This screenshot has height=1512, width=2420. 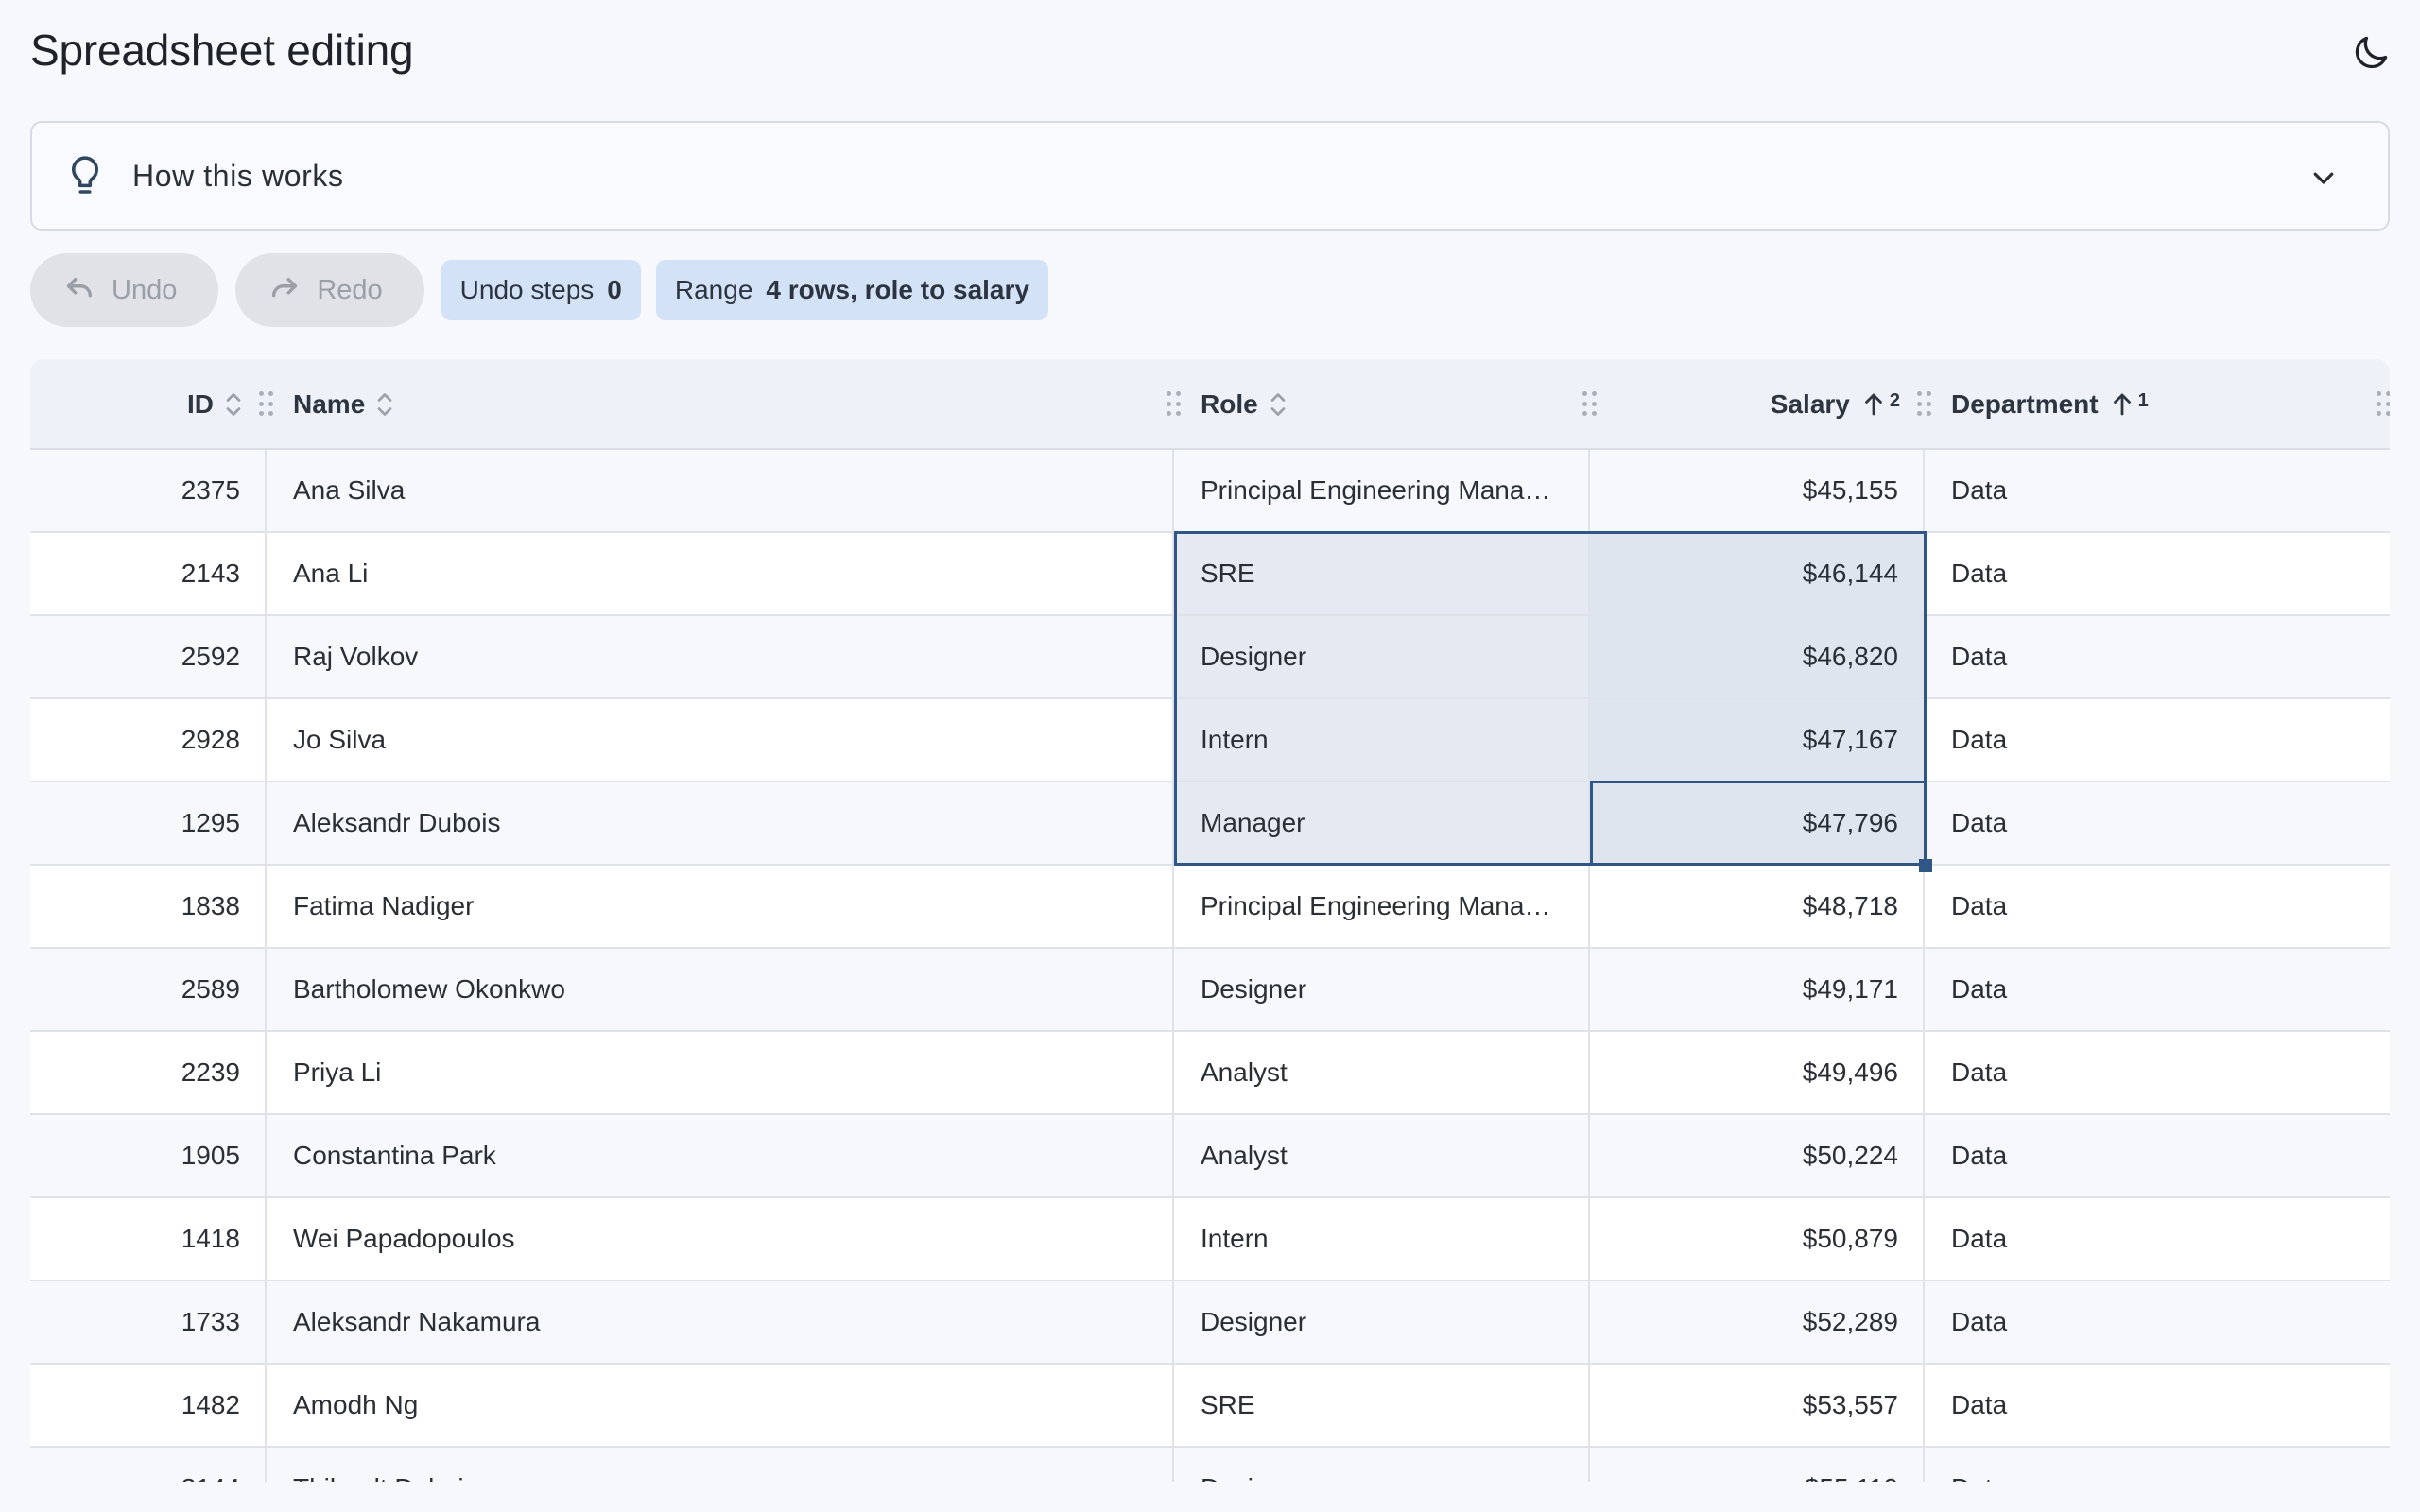 I want to click on redo-button: Redo, so click(x=329, y=290).